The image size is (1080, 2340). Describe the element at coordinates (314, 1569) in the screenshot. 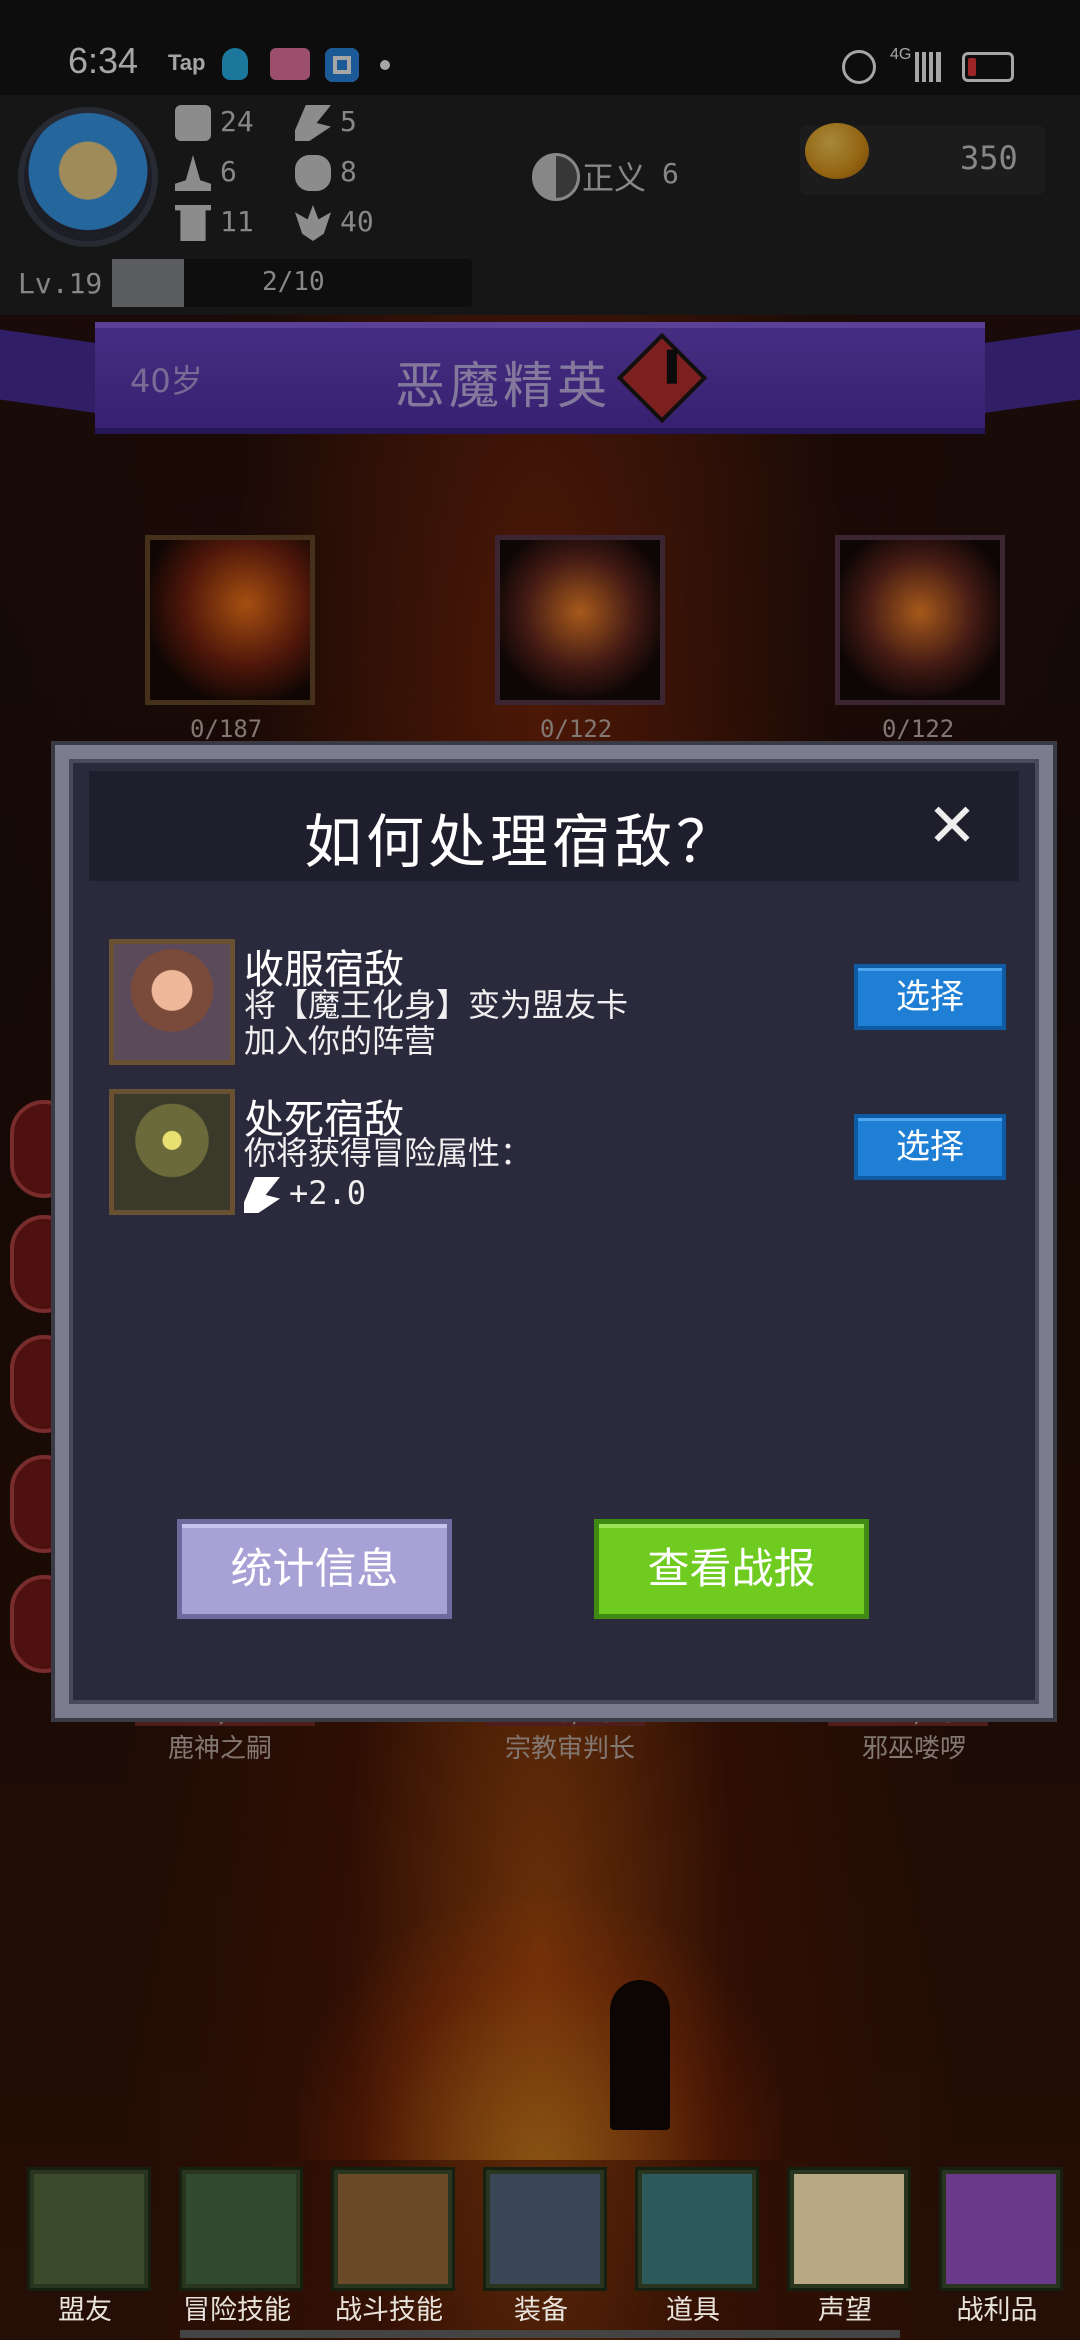

I see `stats-button: 统计信息` at that location.